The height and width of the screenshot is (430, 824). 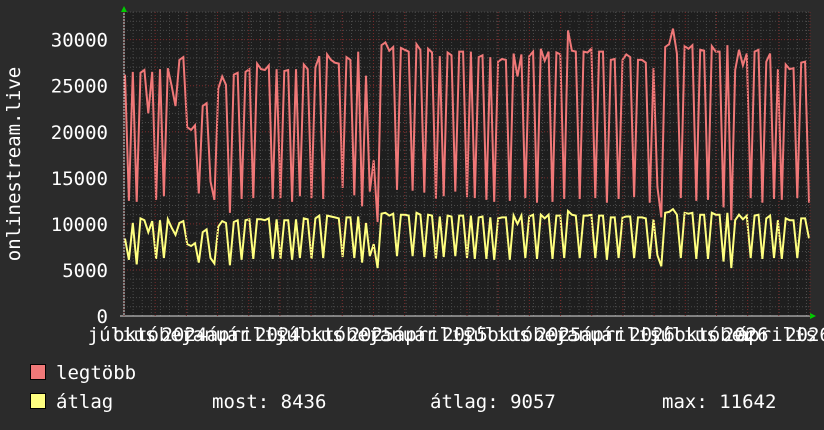 I want to click on stat-most-value: 8436, so click(x=303, y=402).